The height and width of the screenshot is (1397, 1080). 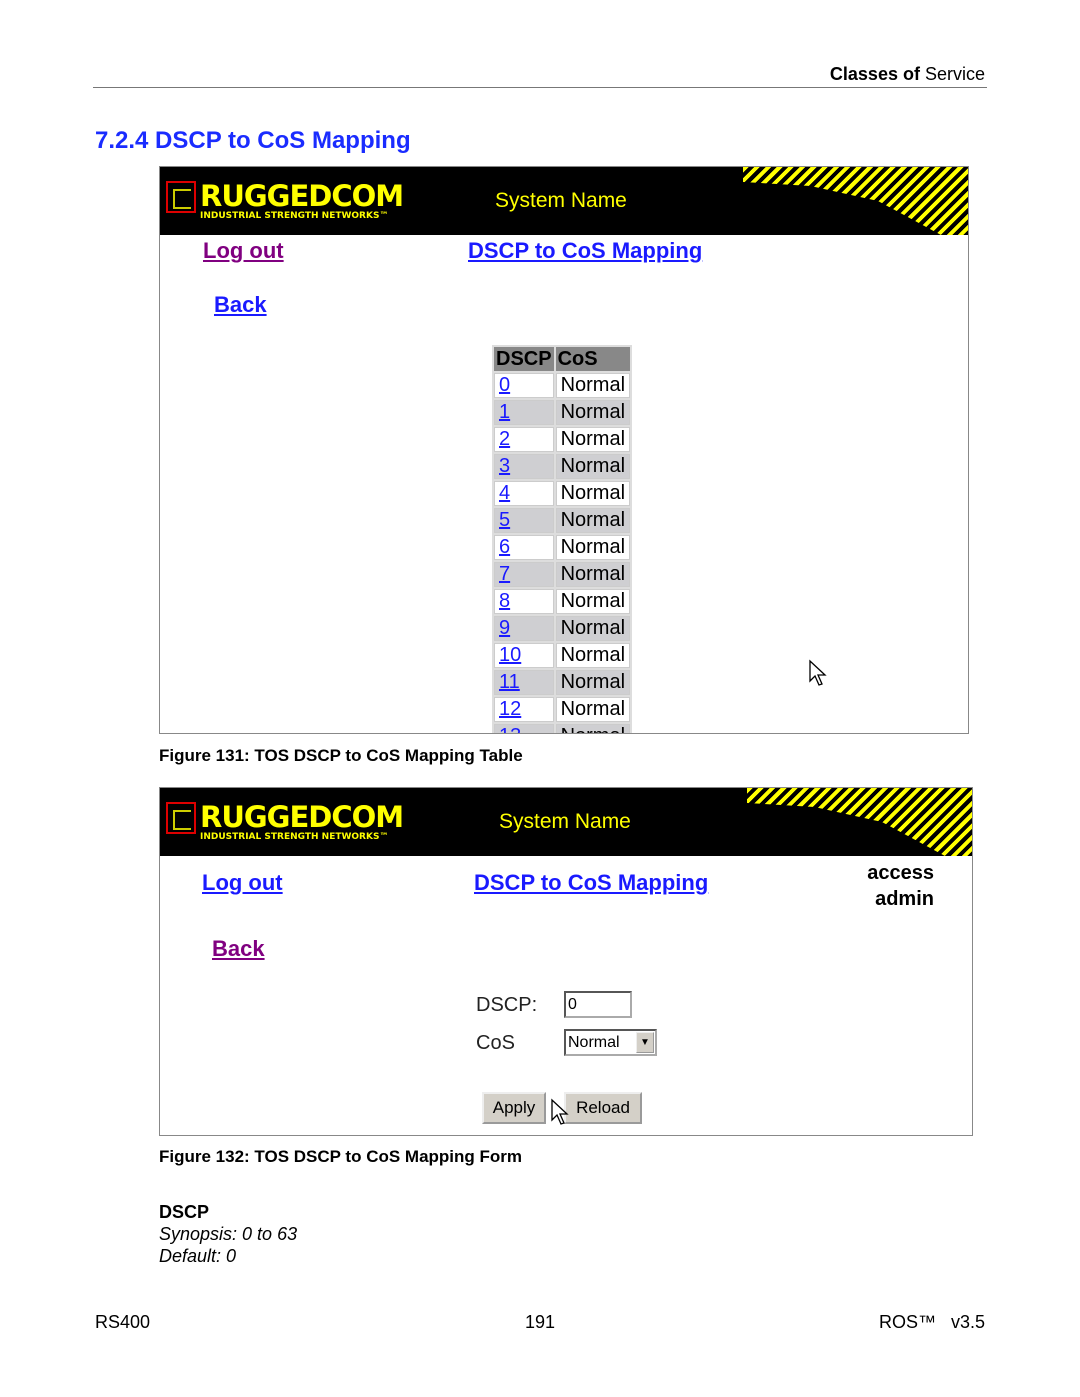 What do you see at coordinates (603, 1108) in the screenshot?
I see `reload-button: Reload` at bounding box center [603, 1108].